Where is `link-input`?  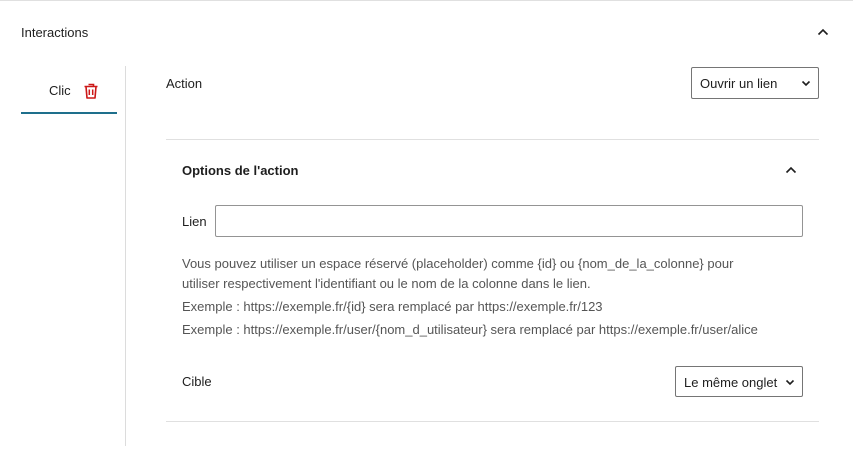
link-input is located at coordinates (509, 221).